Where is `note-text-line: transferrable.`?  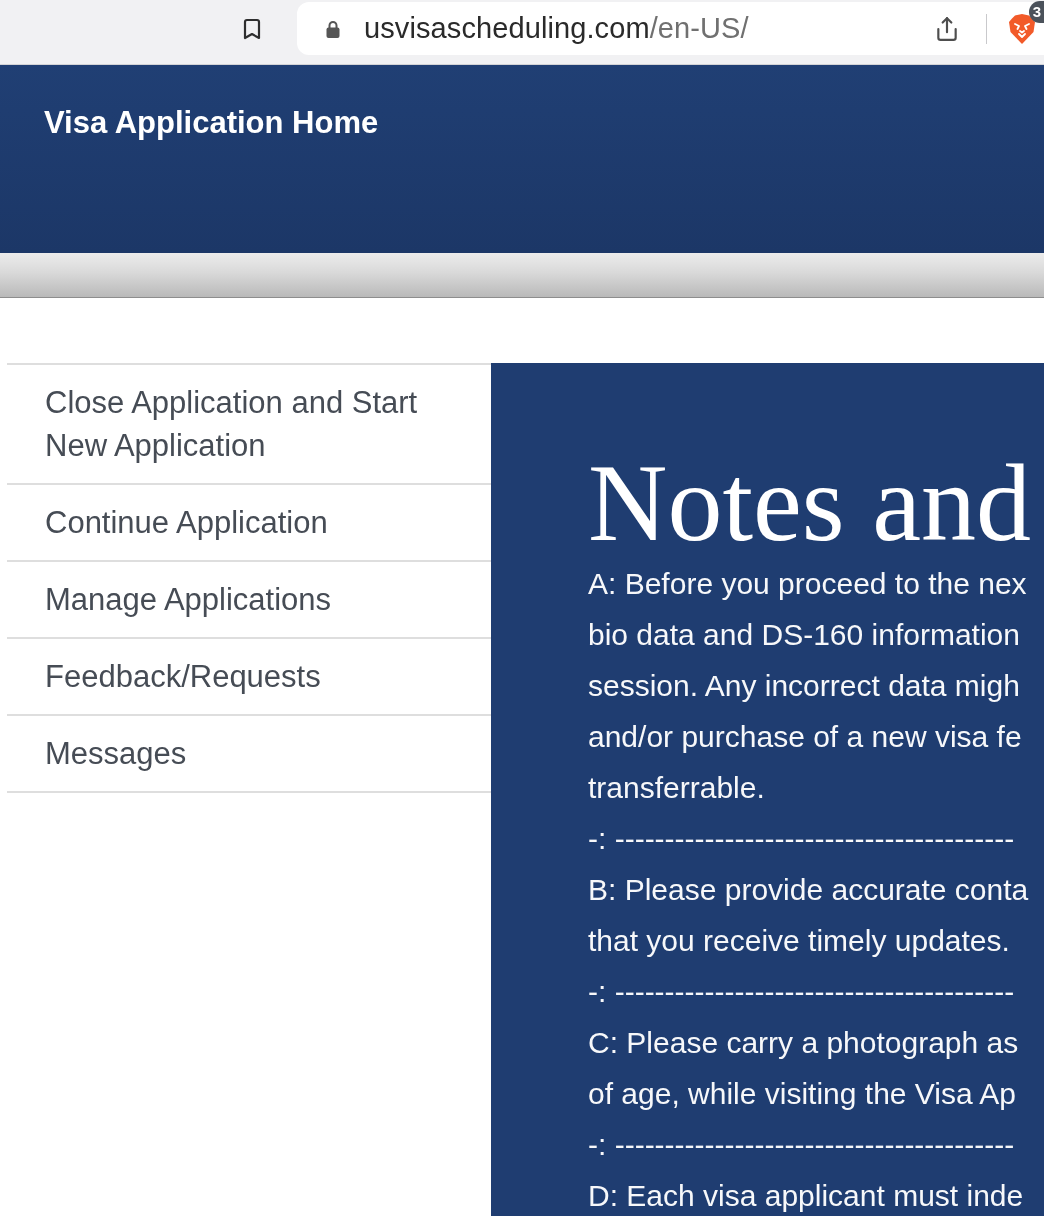 note-text-line: transferrable. is located at coordinates (677, 788).